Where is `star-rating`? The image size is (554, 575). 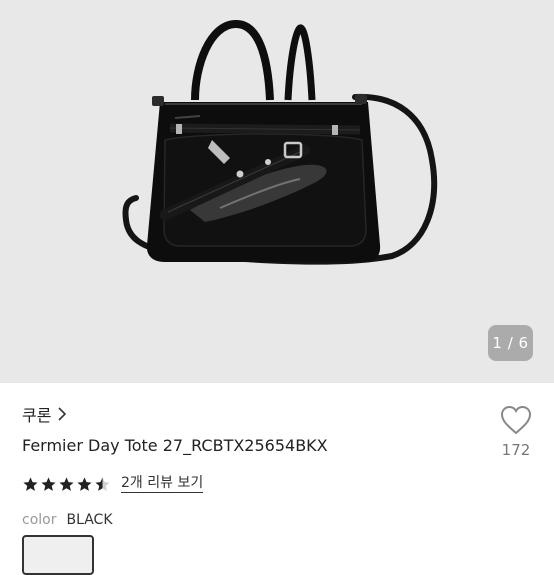 star-rating is located at coordinates (66, 484).